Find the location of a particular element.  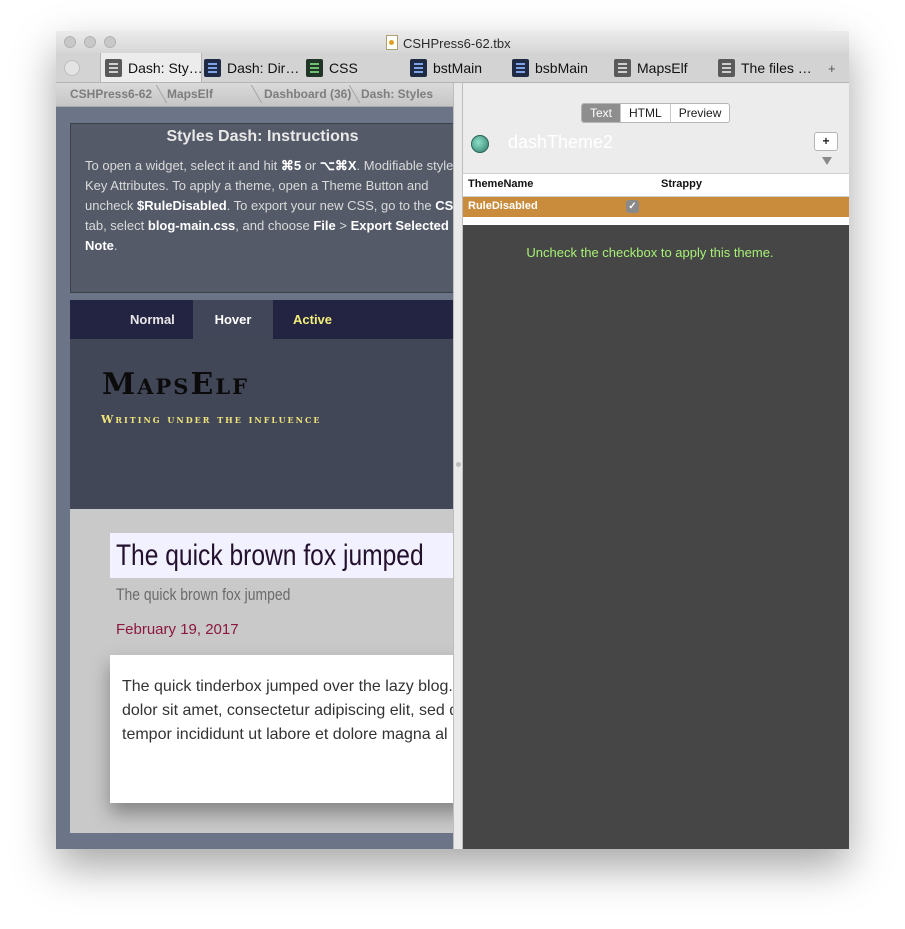

tab-label: MapsElf is located at coordinates (662, 67).